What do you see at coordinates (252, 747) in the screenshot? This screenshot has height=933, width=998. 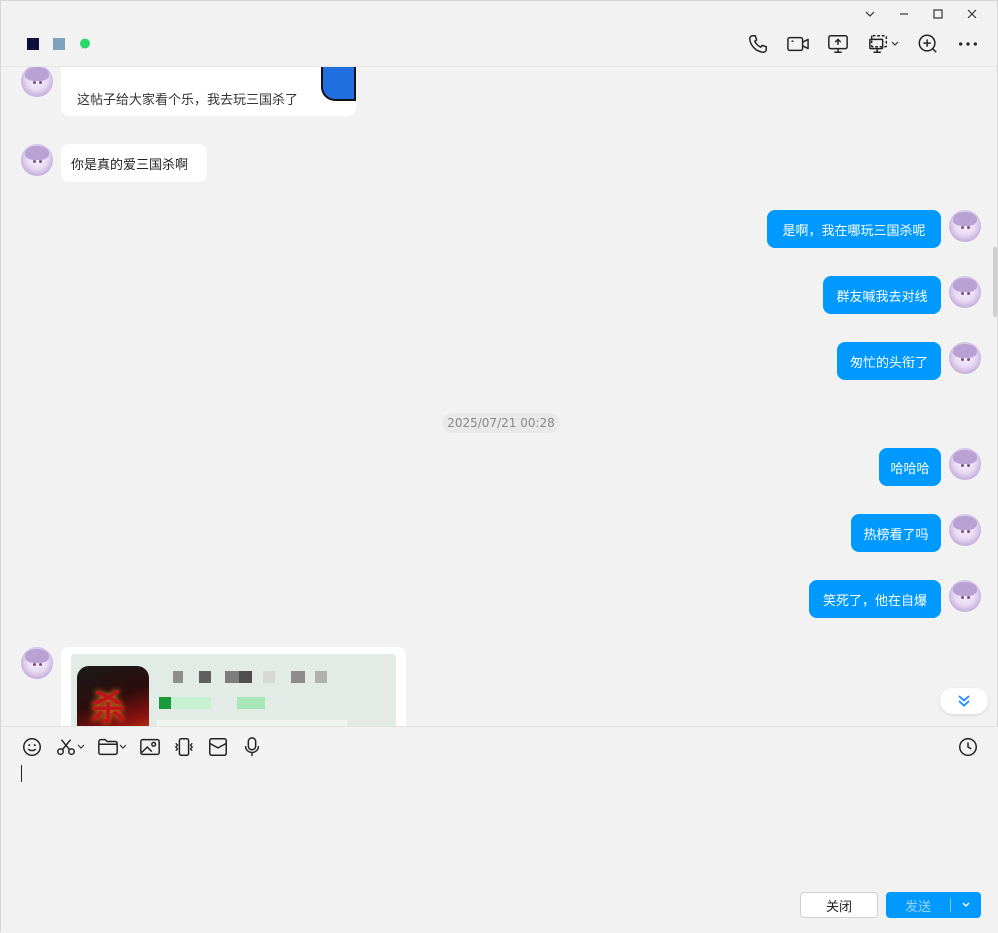 I see `microphone-icon` at bounding box center [252, 747].